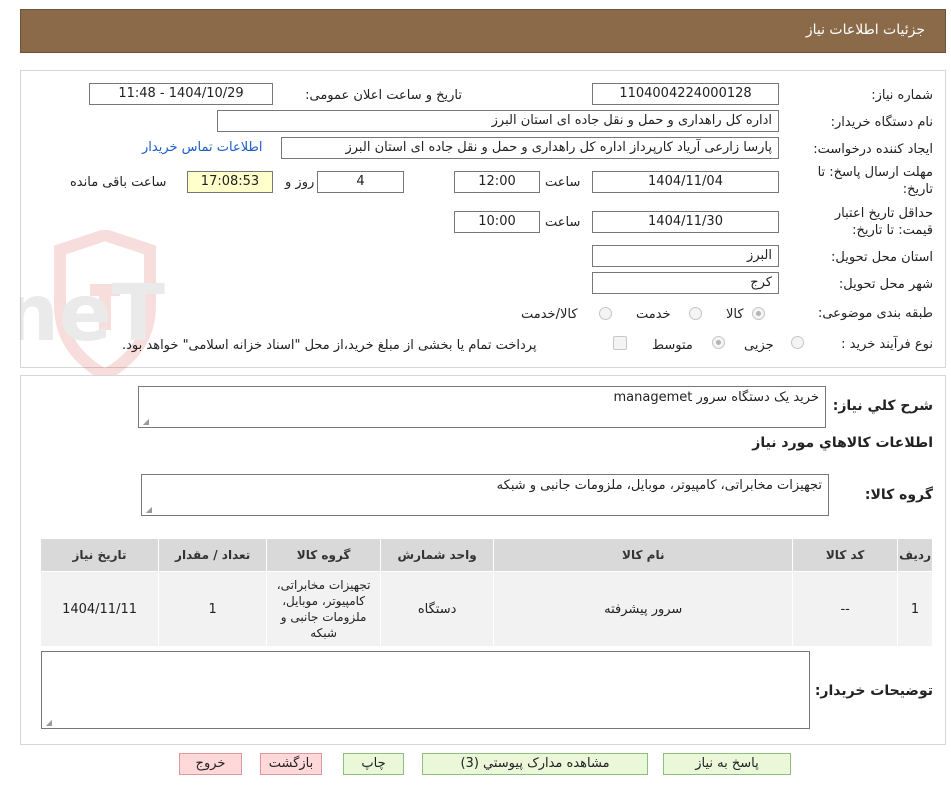 The width and height of the screenshot is (951, 798). Describe the element at coordinates (902, 95) in the screenshot. I see `need-number-label: شماره نیاز:` at that location.